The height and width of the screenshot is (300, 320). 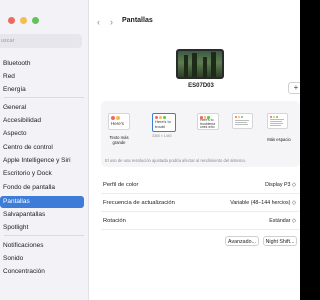 I want to click on sidebar-item-sonido: Sonido, so click(x=44, y=259).